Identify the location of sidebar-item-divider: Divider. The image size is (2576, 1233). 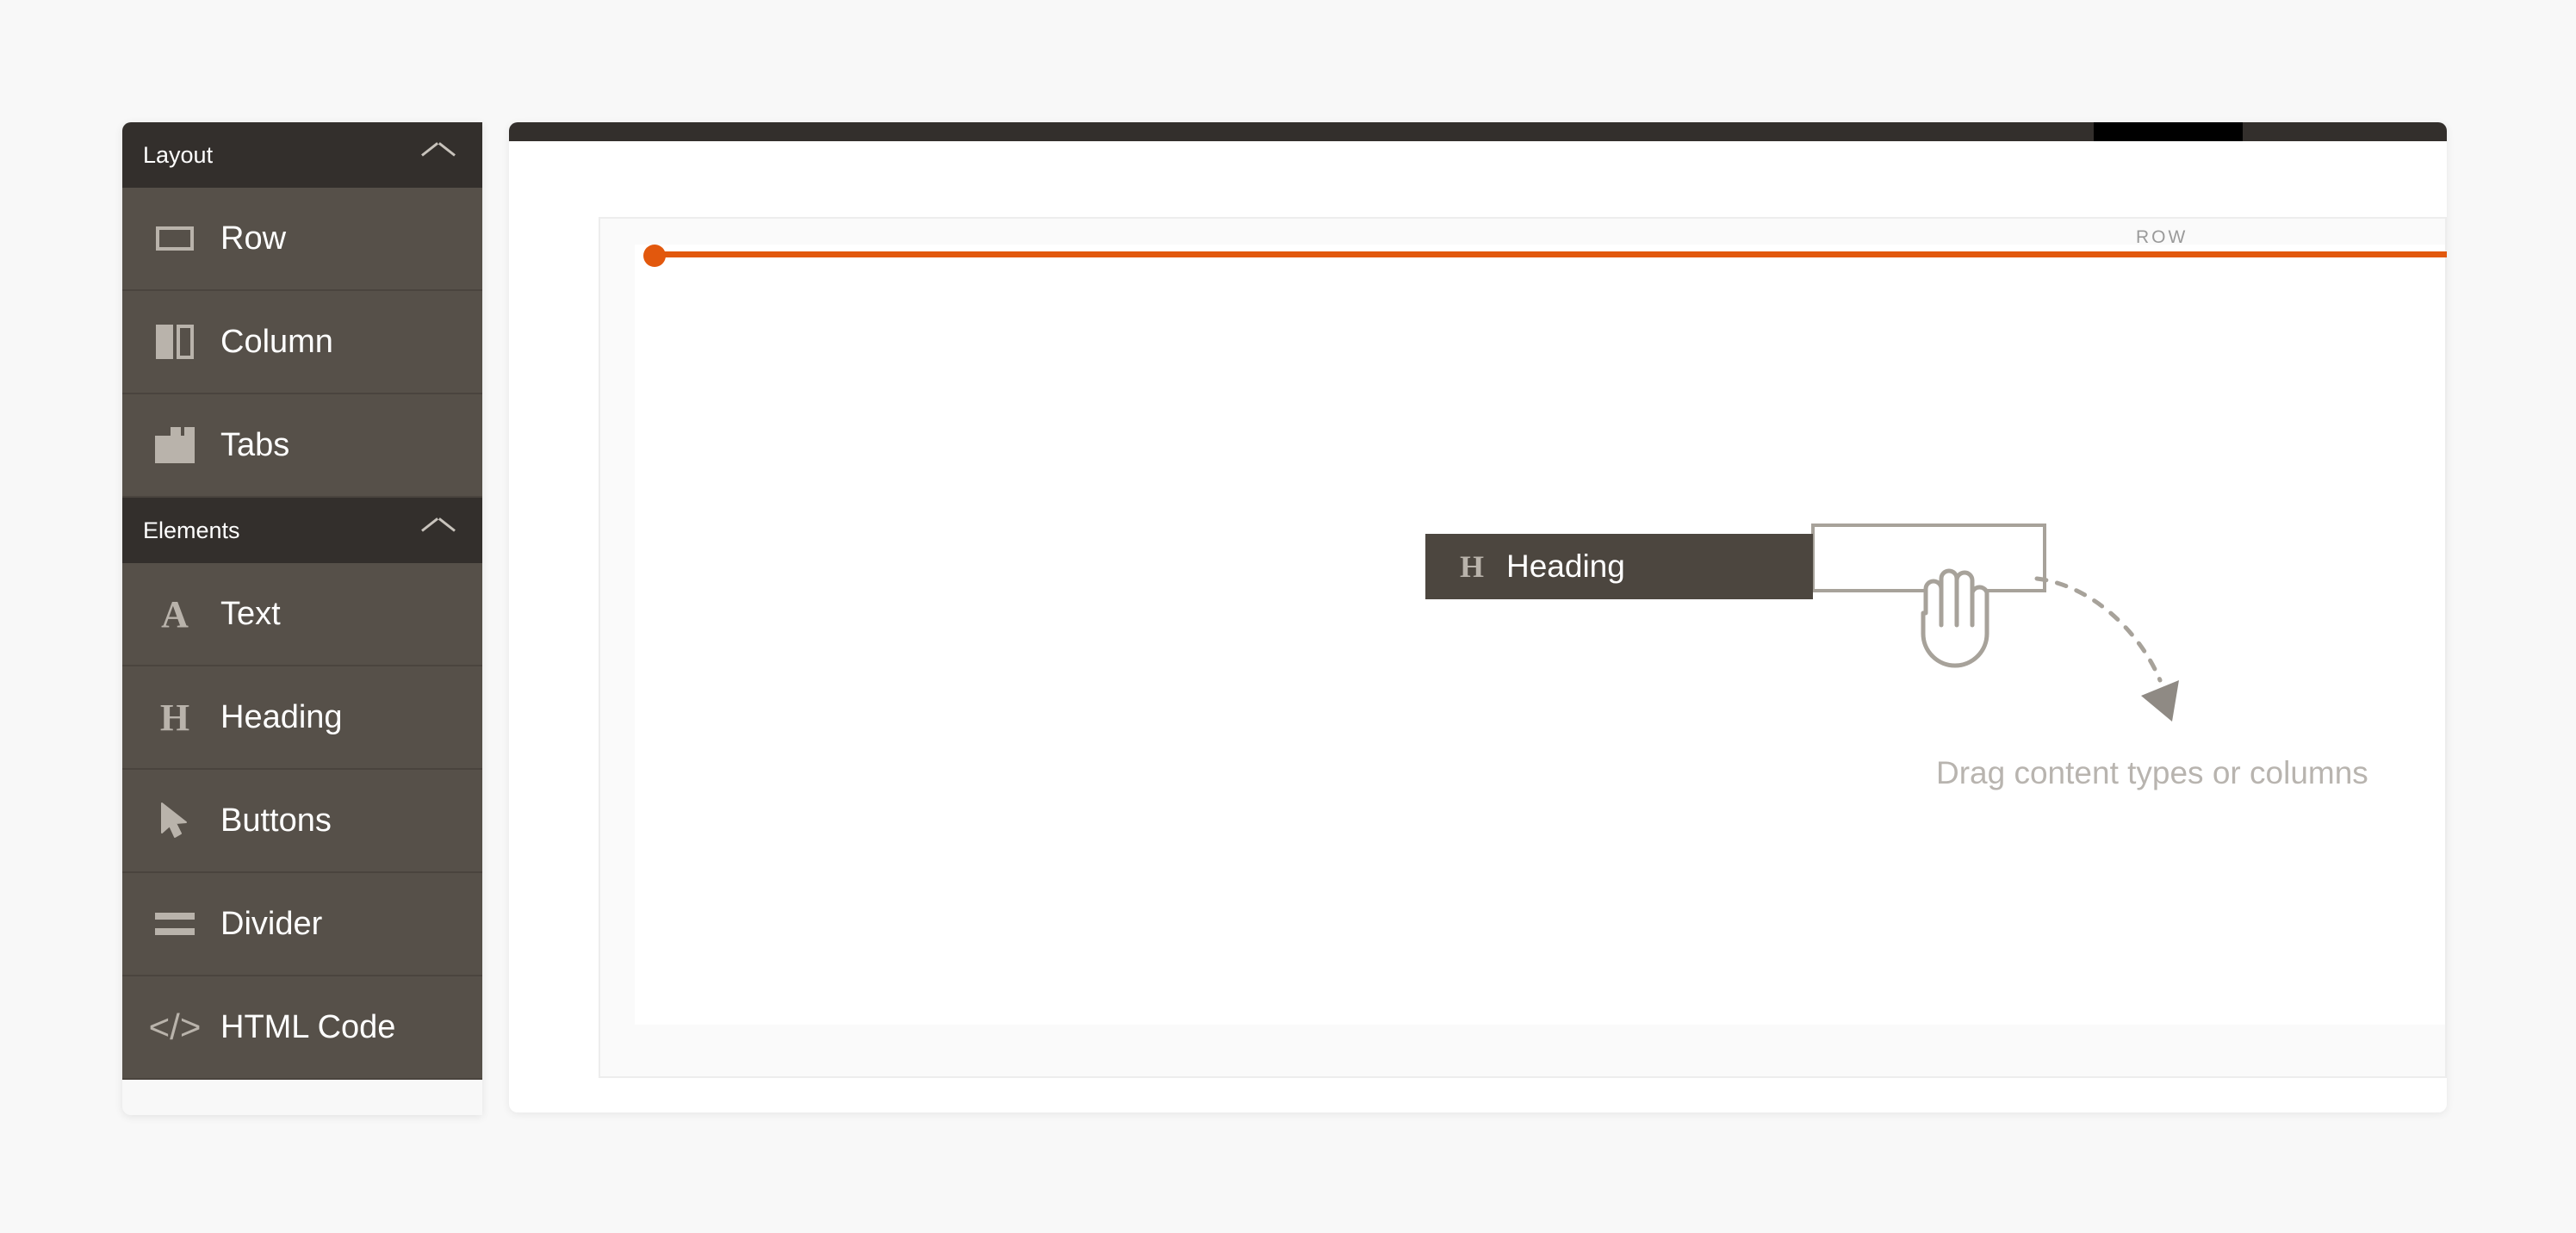
(302, 924).